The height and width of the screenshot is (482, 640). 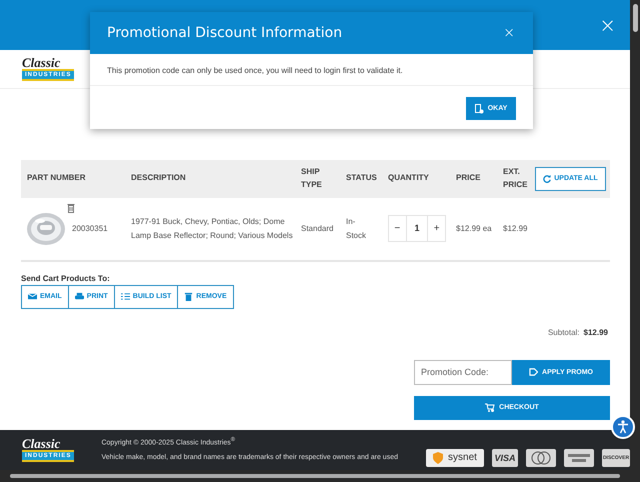 What do you see at coordinates (541, 457) in the screenshot?
I see `mastercard-logo` at bounding box center [541, 457].